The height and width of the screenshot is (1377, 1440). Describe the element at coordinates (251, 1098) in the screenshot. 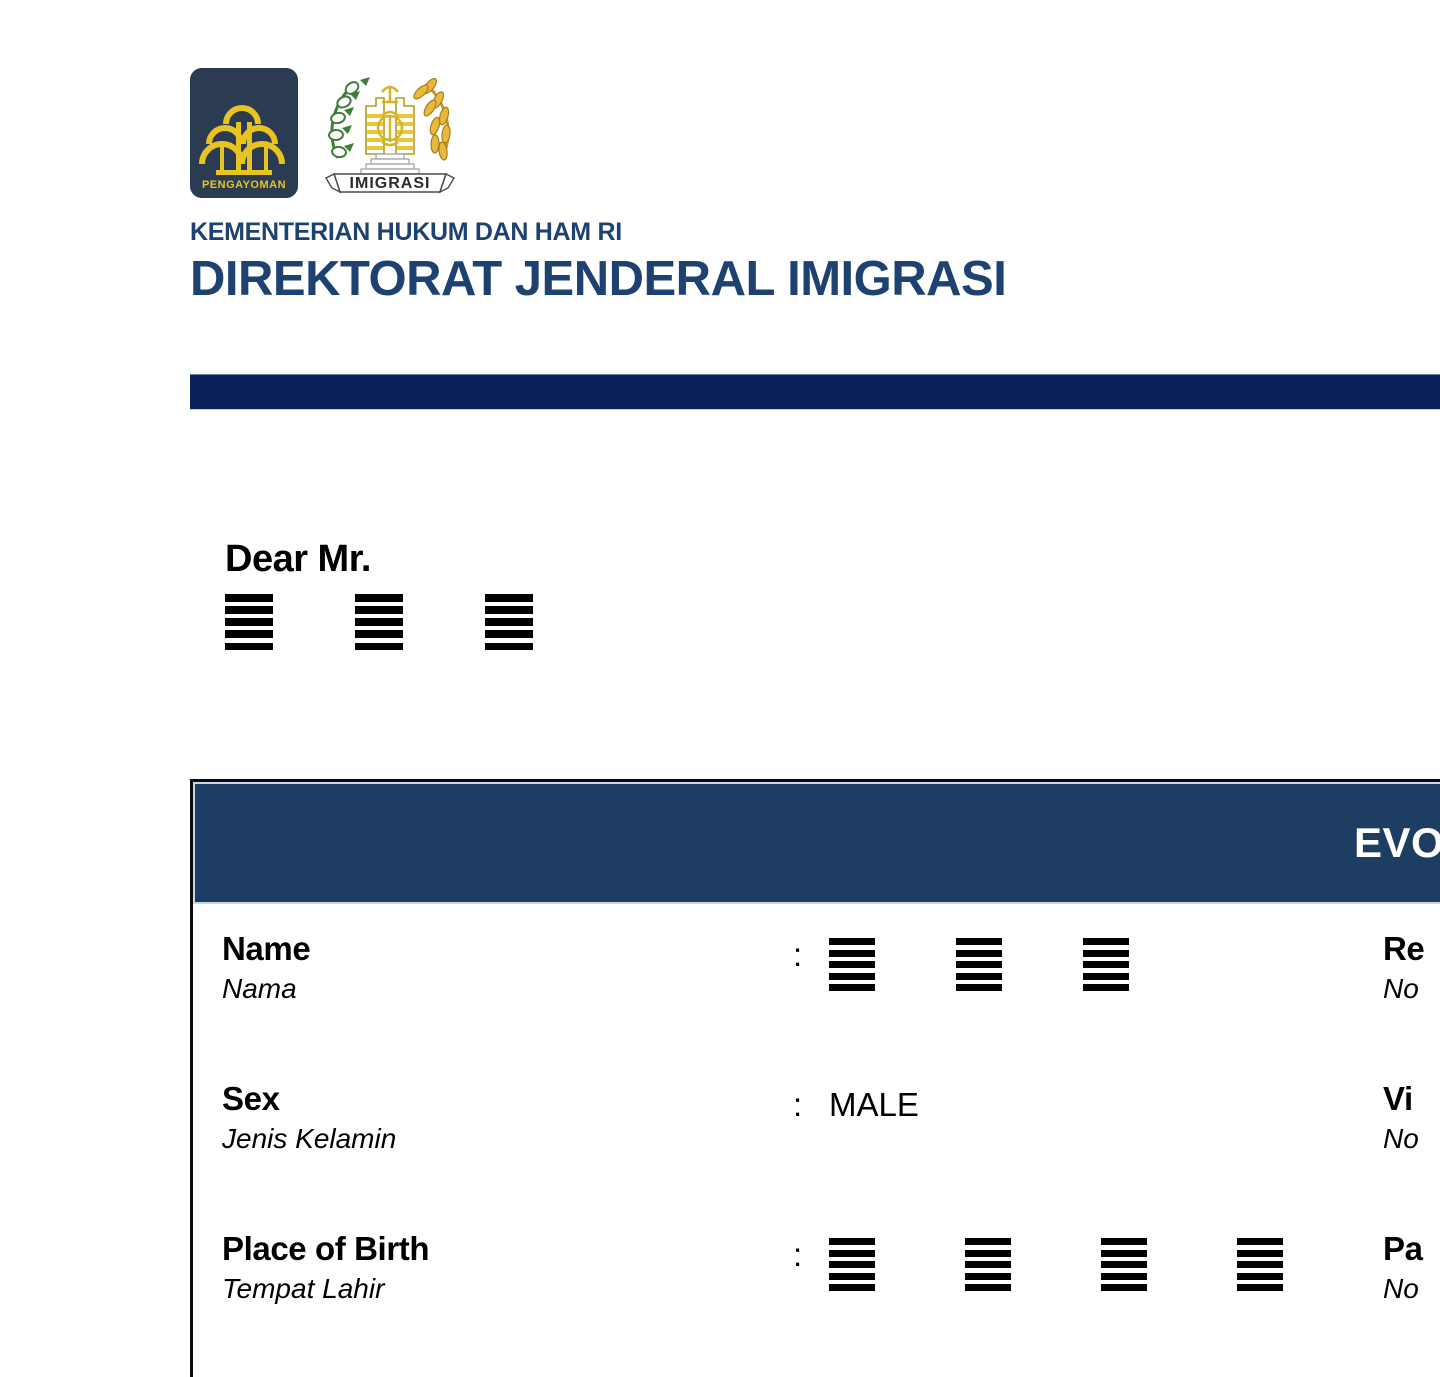

I see `field-label-en: Sex` at that location.